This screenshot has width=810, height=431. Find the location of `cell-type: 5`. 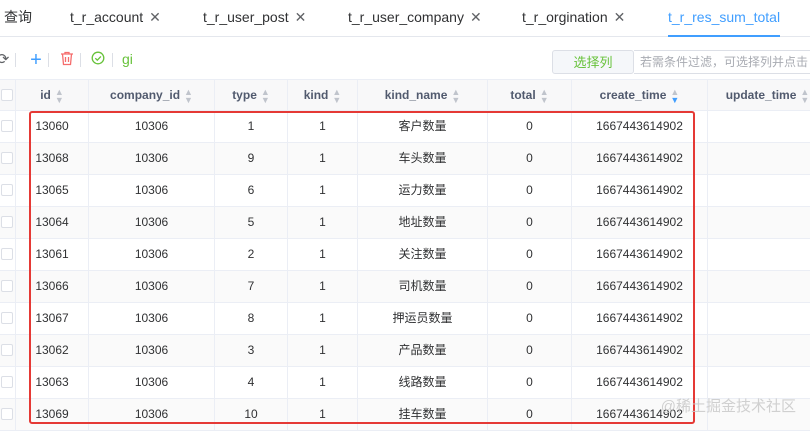

cell-type: 5 is located at coordinates (251, 222).